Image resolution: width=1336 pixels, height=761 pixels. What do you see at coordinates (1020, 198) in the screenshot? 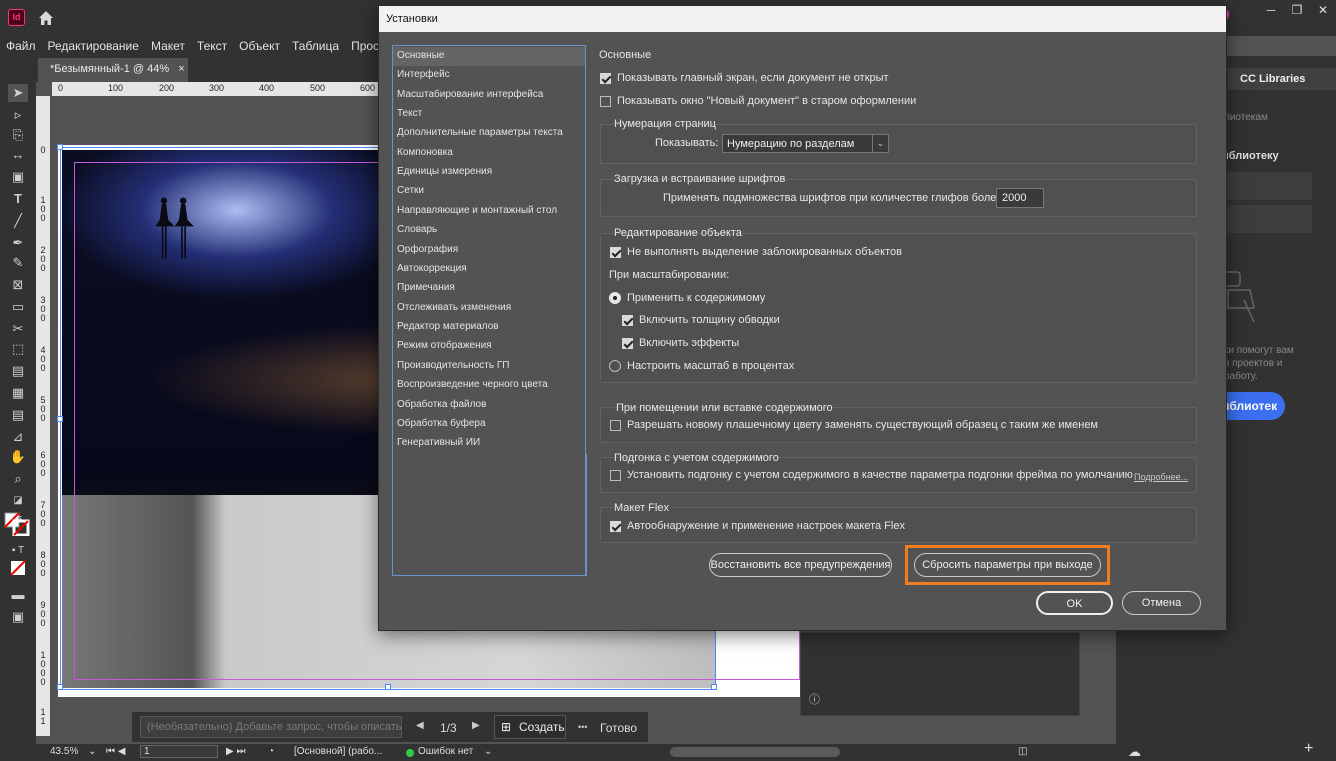
I see `glyph-threshold-input: 2000` at bounding box center [1020, 198].